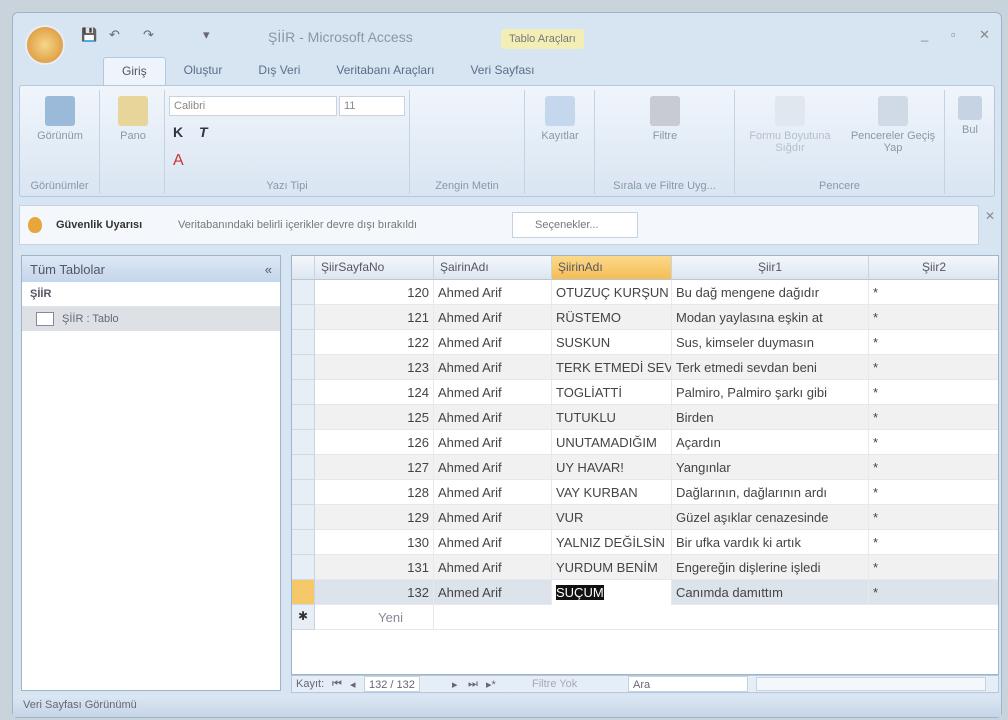 This screenshot has width=1008, height=720. I want to click on table-row: 132 Ahmed Arif SUÇUM Canımda damıttım *, so click(645, 592).